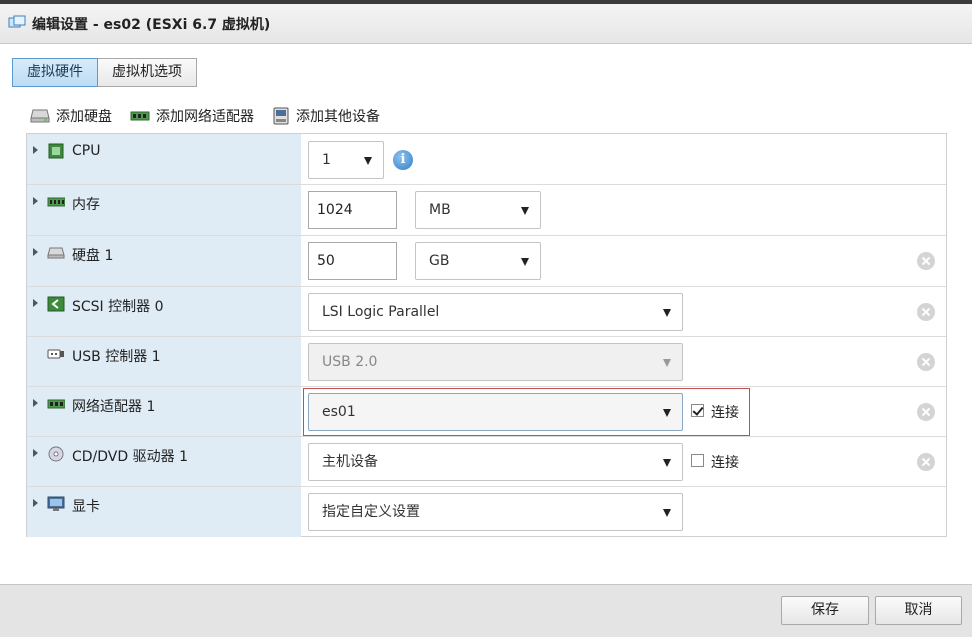 This screenshot has height=637, width=972. What do you see at coordinates (495, 412) in the screenshot?
I see `nic-network-select: es01` at bounding box center [495, 412].